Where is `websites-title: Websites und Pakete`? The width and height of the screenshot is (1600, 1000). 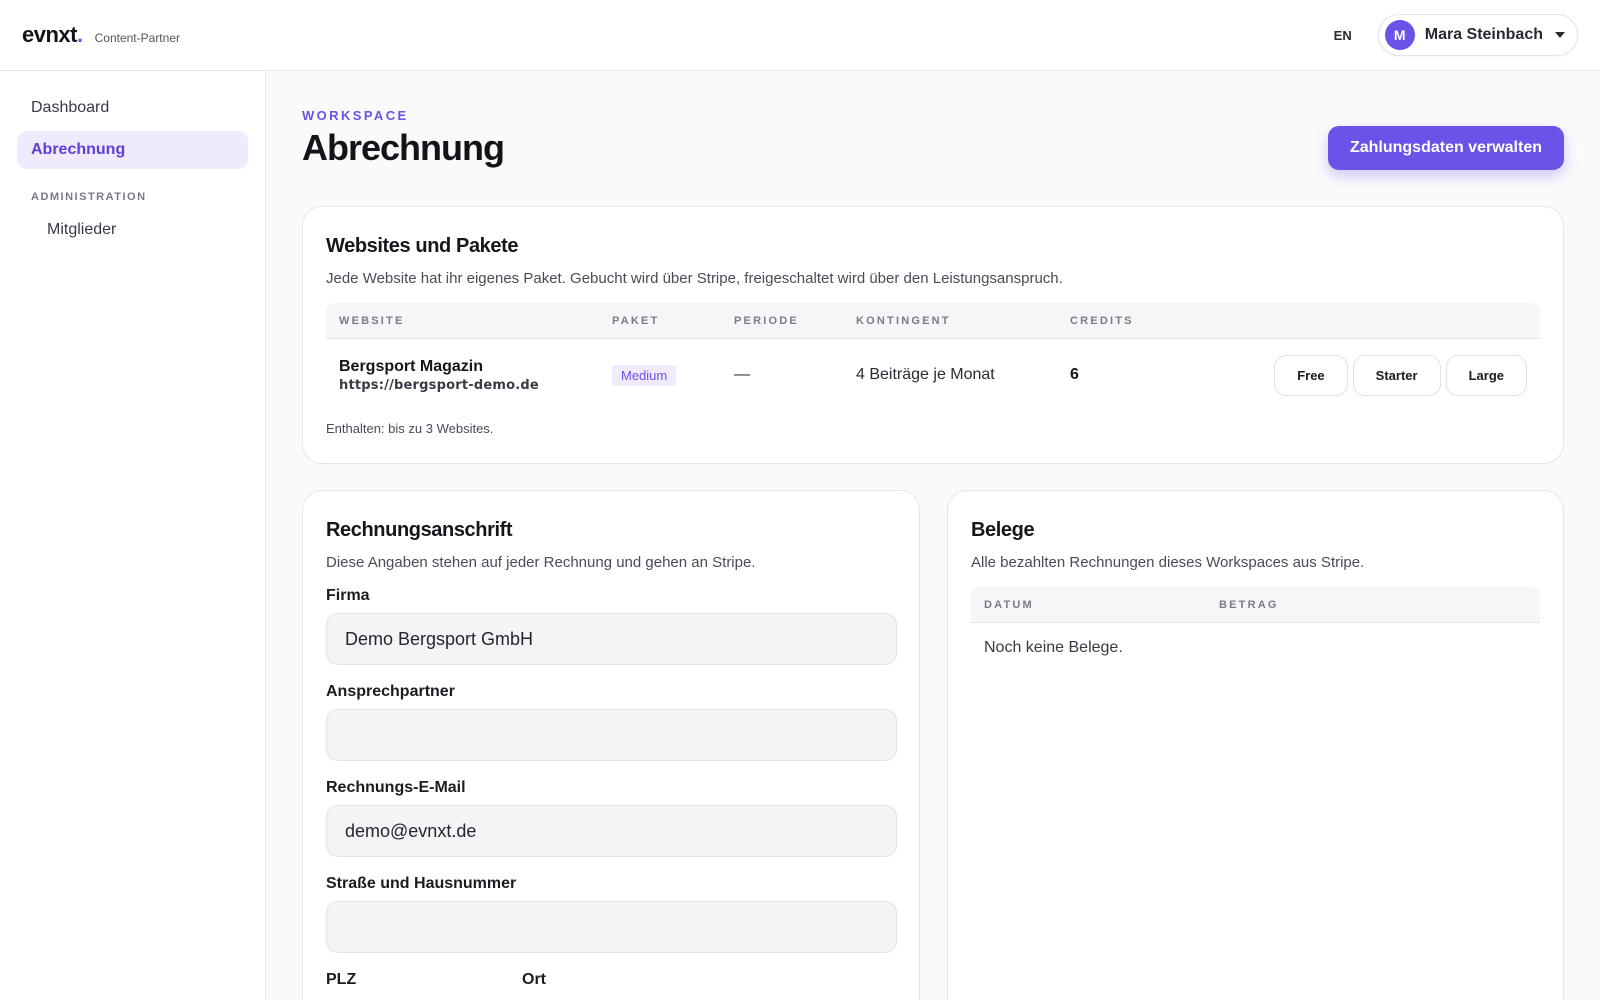
websites-title: Websites und Pakete is located at coordinates (422, 246).